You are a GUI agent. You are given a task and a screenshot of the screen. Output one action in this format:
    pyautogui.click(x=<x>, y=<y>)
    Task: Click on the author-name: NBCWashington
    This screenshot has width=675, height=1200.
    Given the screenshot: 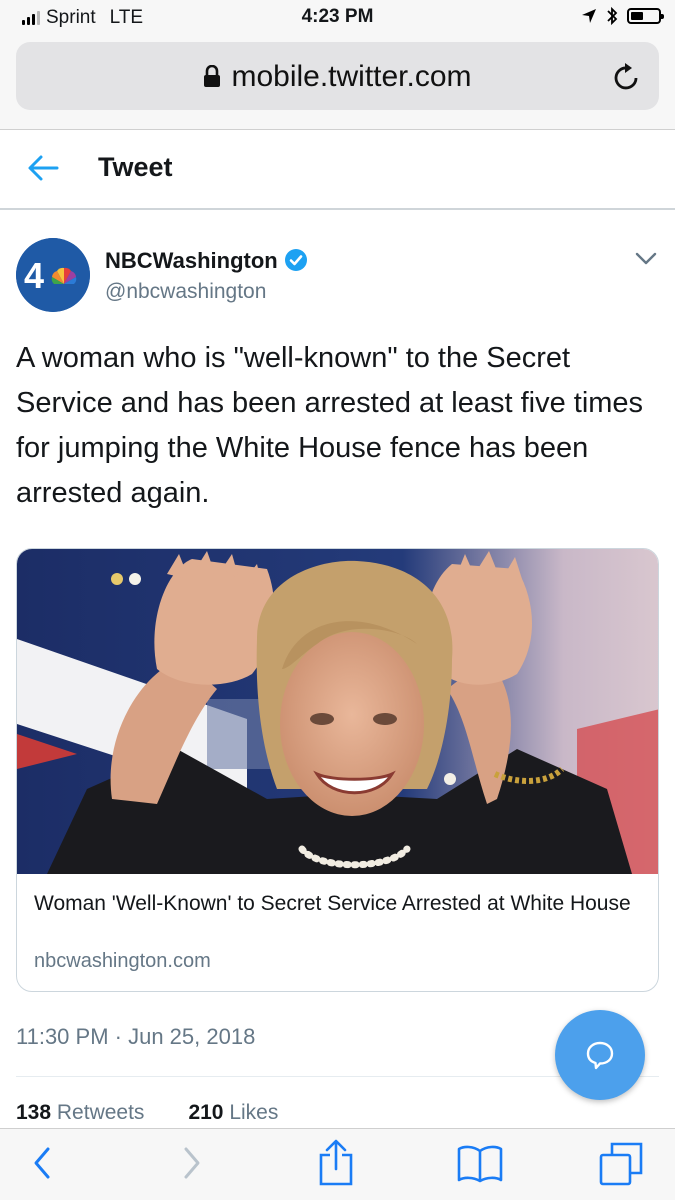 What is the action you would take?
    pyautogui.click(x=206, y=261)
    